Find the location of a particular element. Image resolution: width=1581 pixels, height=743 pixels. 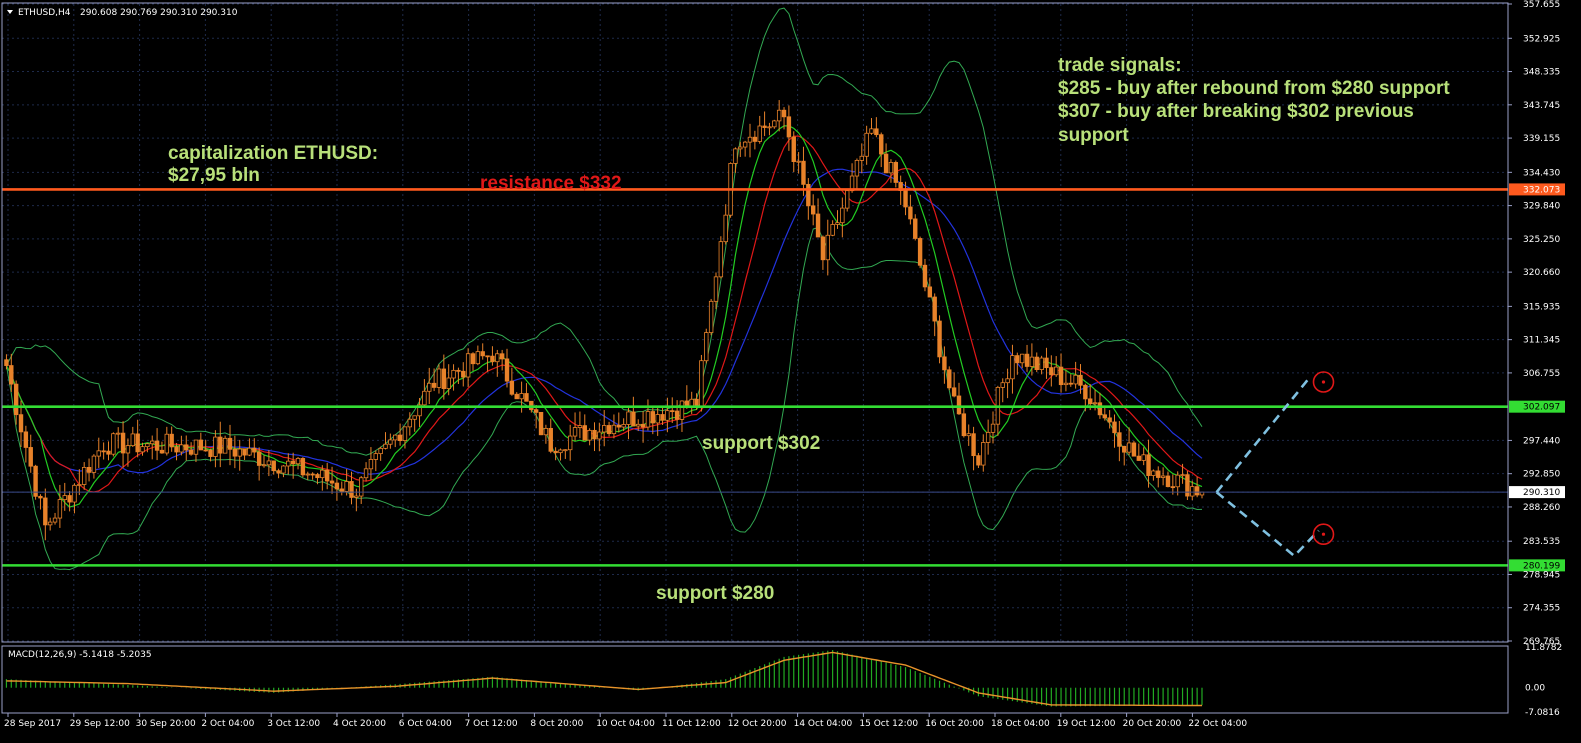

capitalization-line2: $27,95 bln is located at coordinates (214, 175).